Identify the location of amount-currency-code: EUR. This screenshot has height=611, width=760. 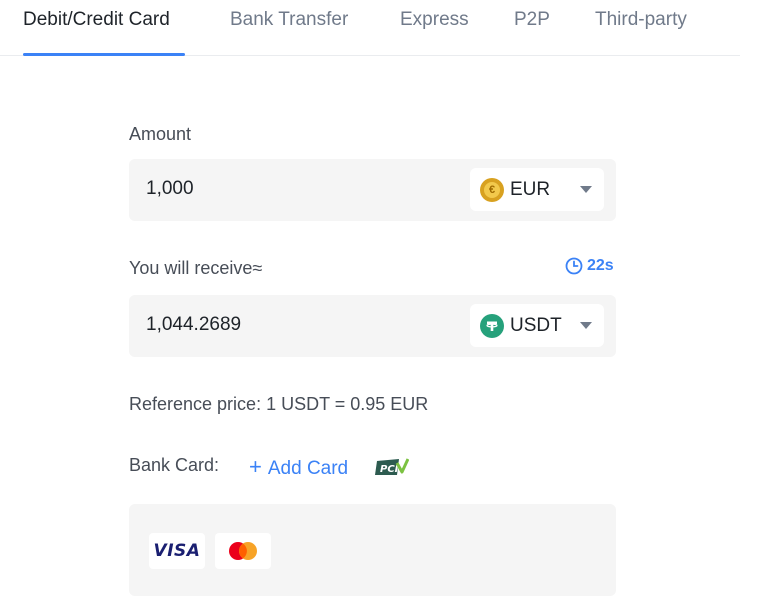
(530, 189).